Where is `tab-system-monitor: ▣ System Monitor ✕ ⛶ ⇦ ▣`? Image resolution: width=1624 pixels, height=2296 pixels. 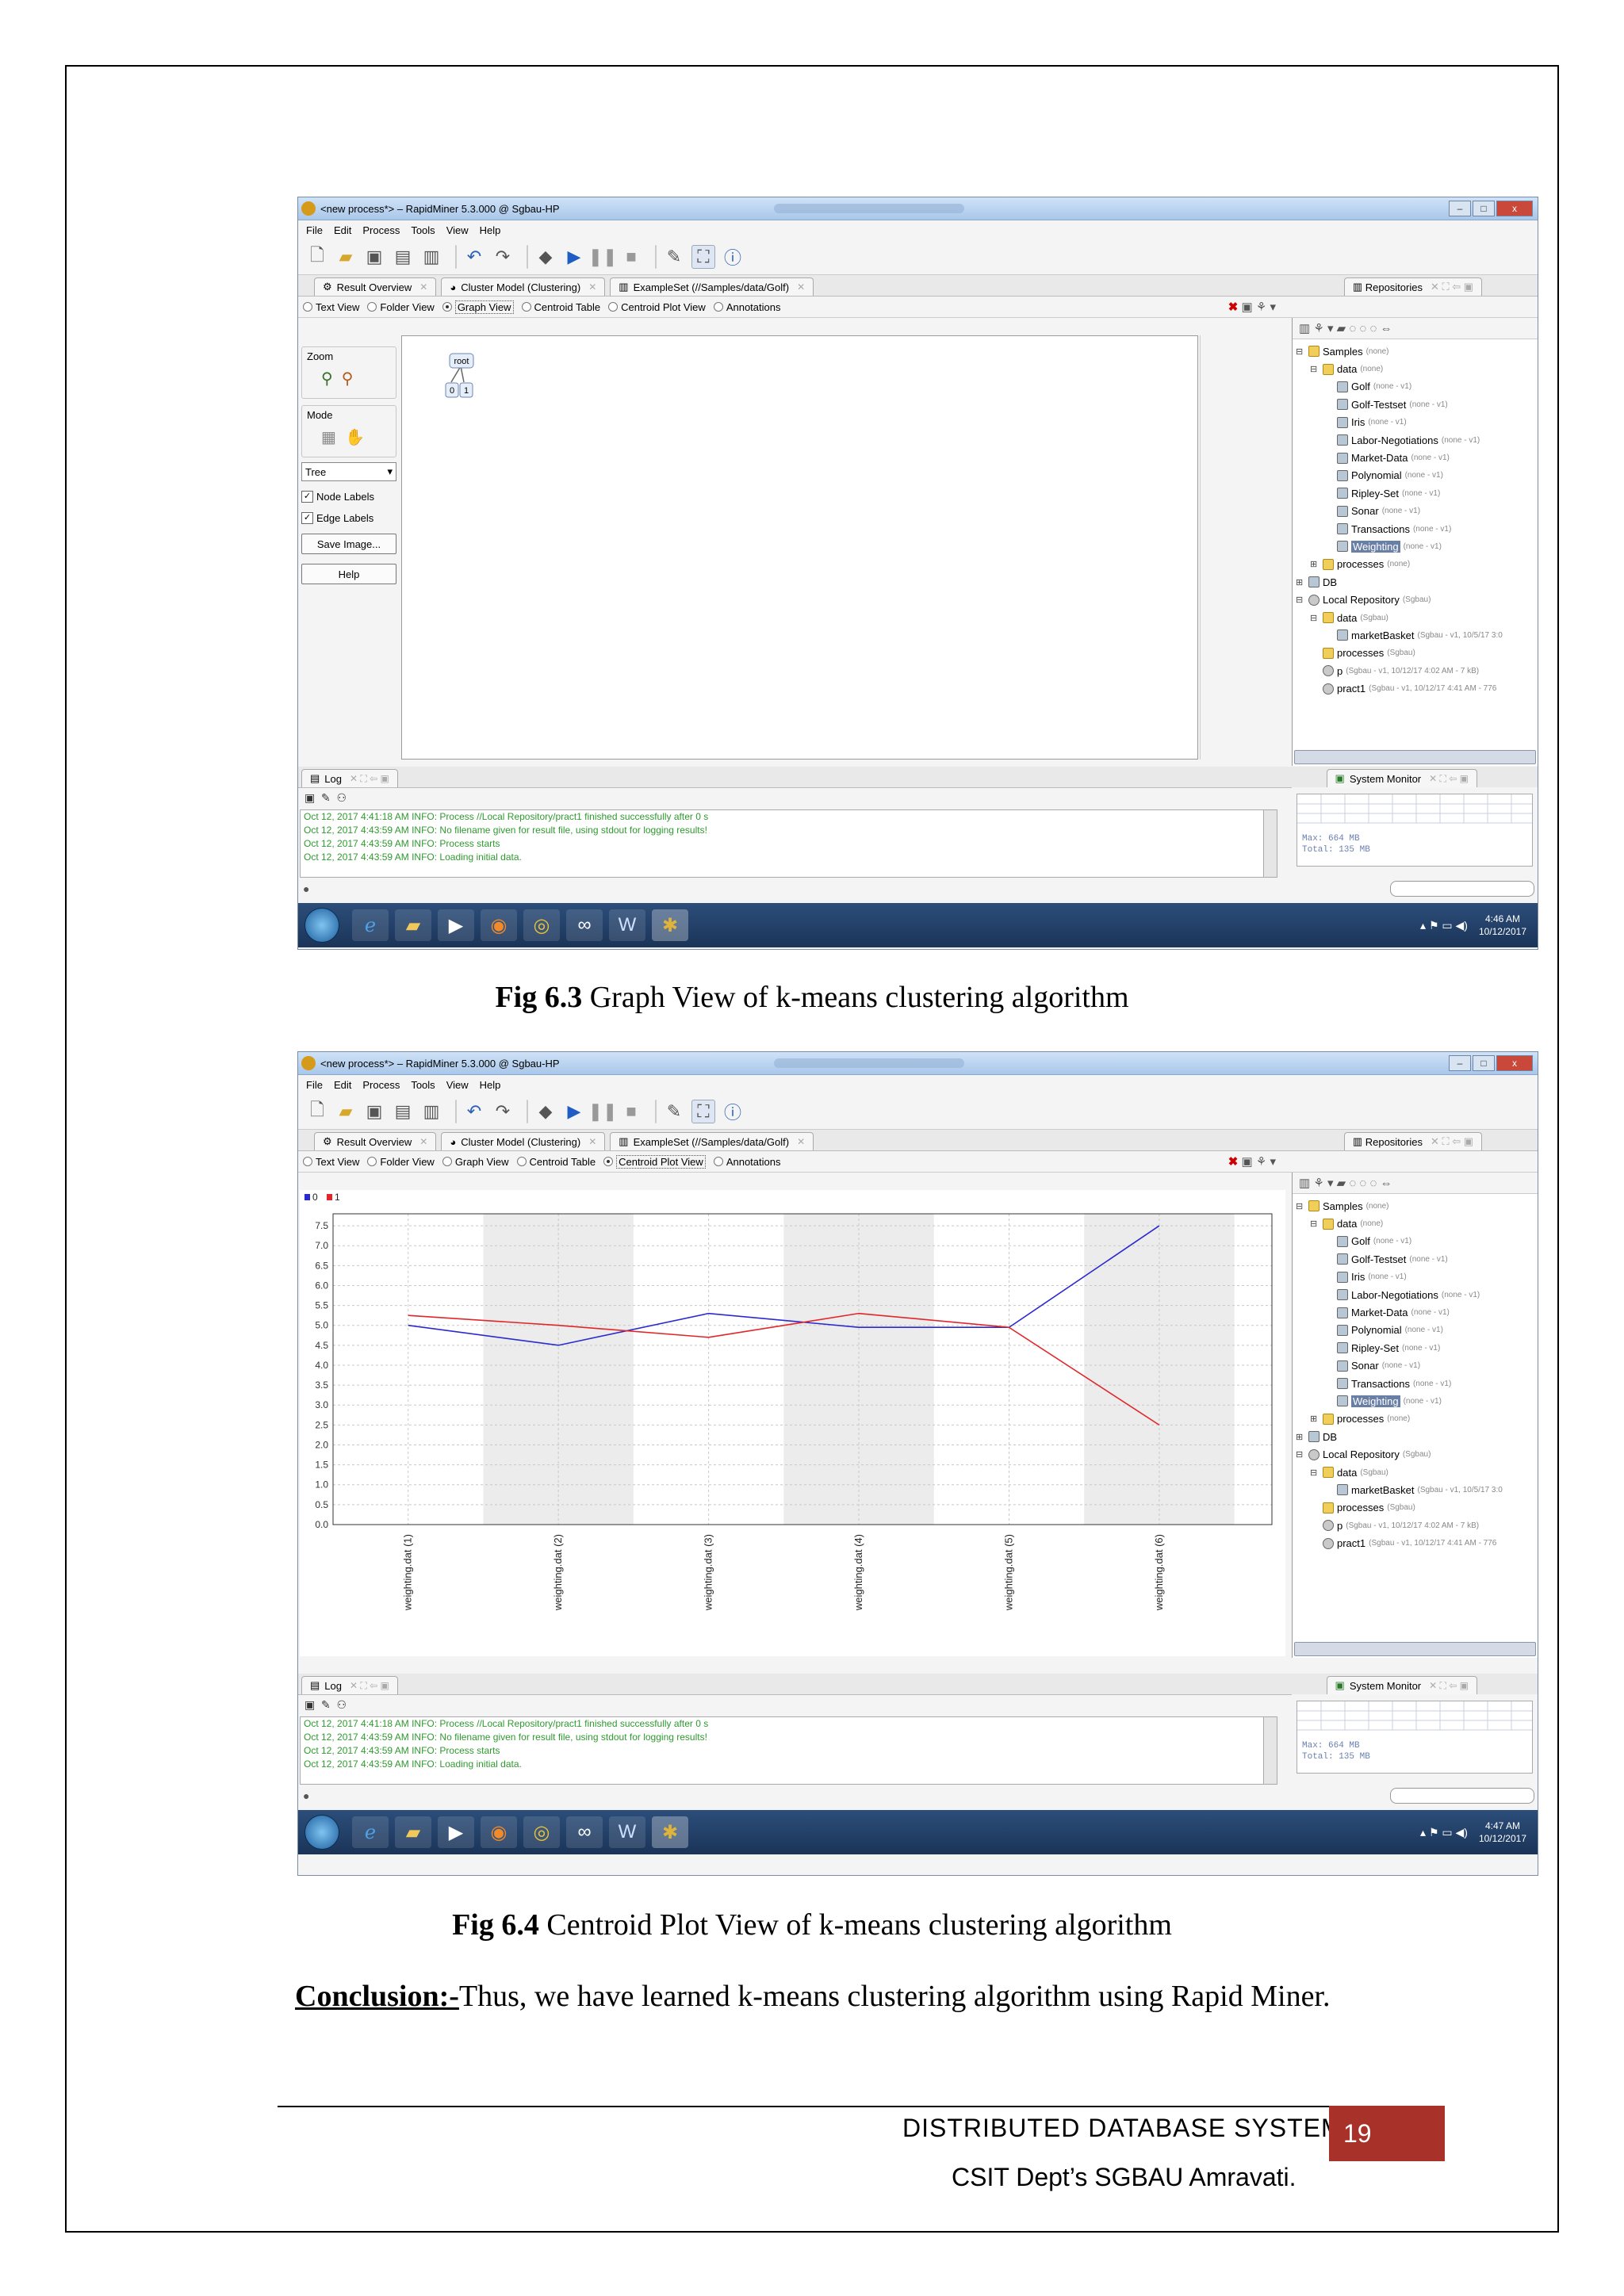
tab-system-monitor: ▣ System Monitor ✕ ⛶ ⇦ ▣ is located at coordinates (1401, 778).